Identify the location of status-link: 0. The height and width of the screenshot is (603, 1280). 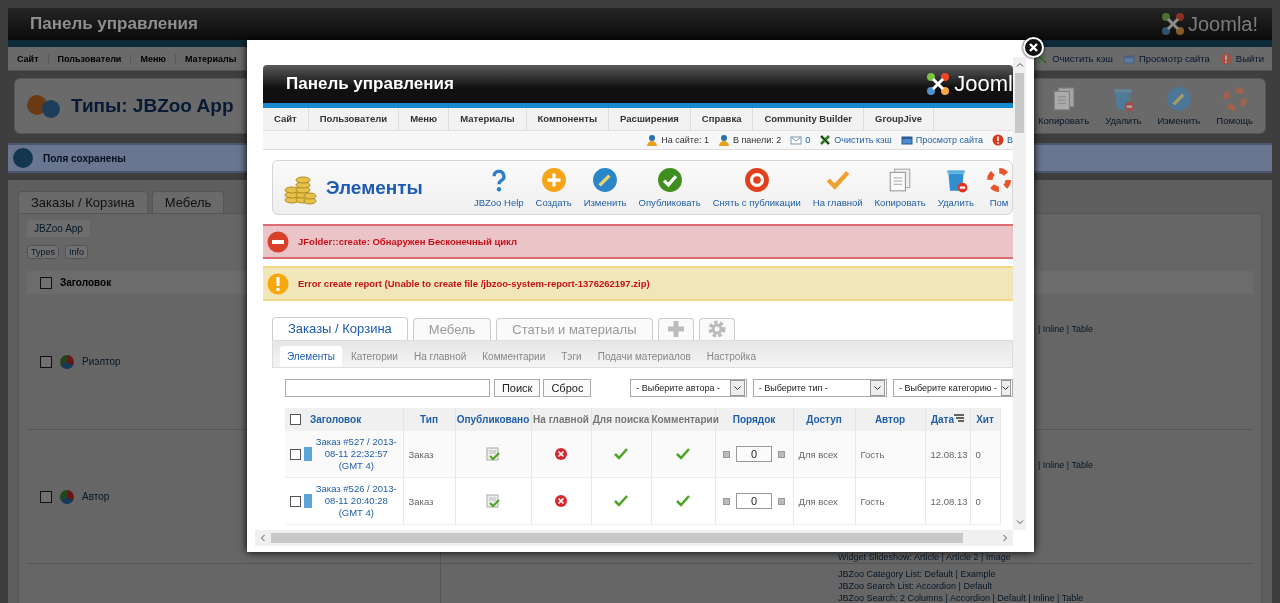
(800, 140).